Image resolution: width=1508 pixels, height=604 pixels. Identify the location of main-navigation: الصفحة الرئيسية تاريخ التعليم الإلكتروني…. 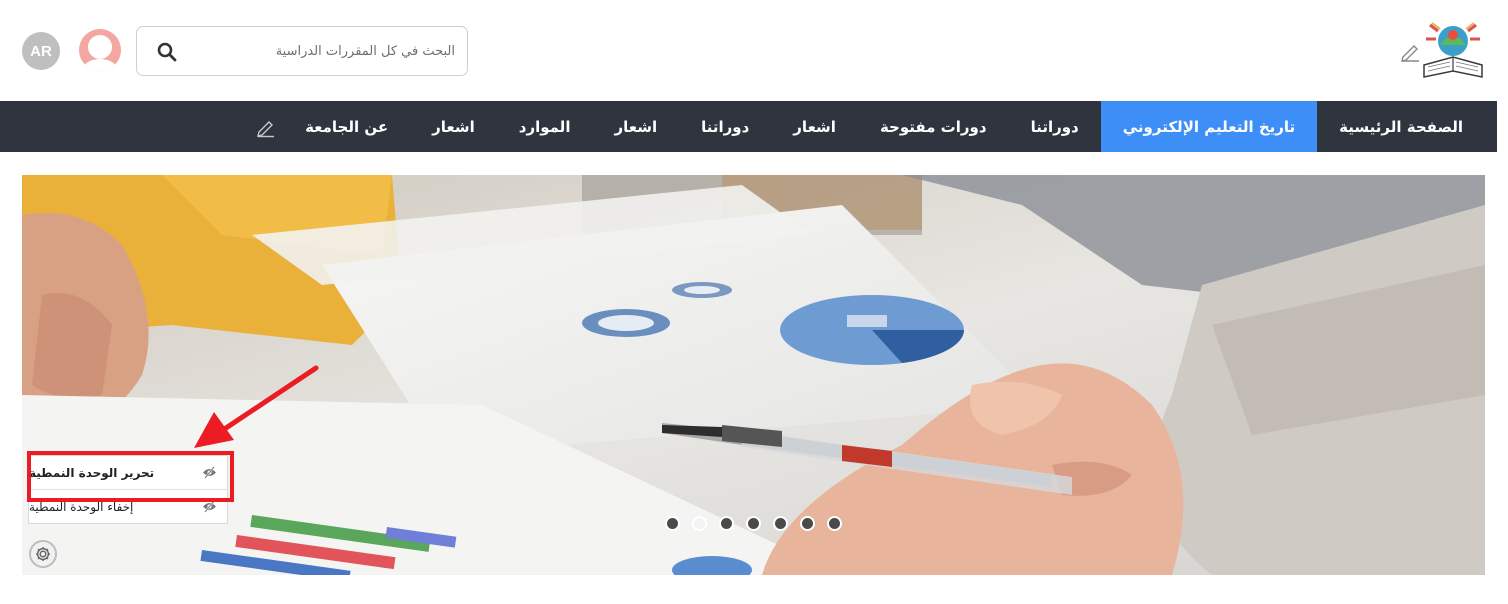
(748, 126).